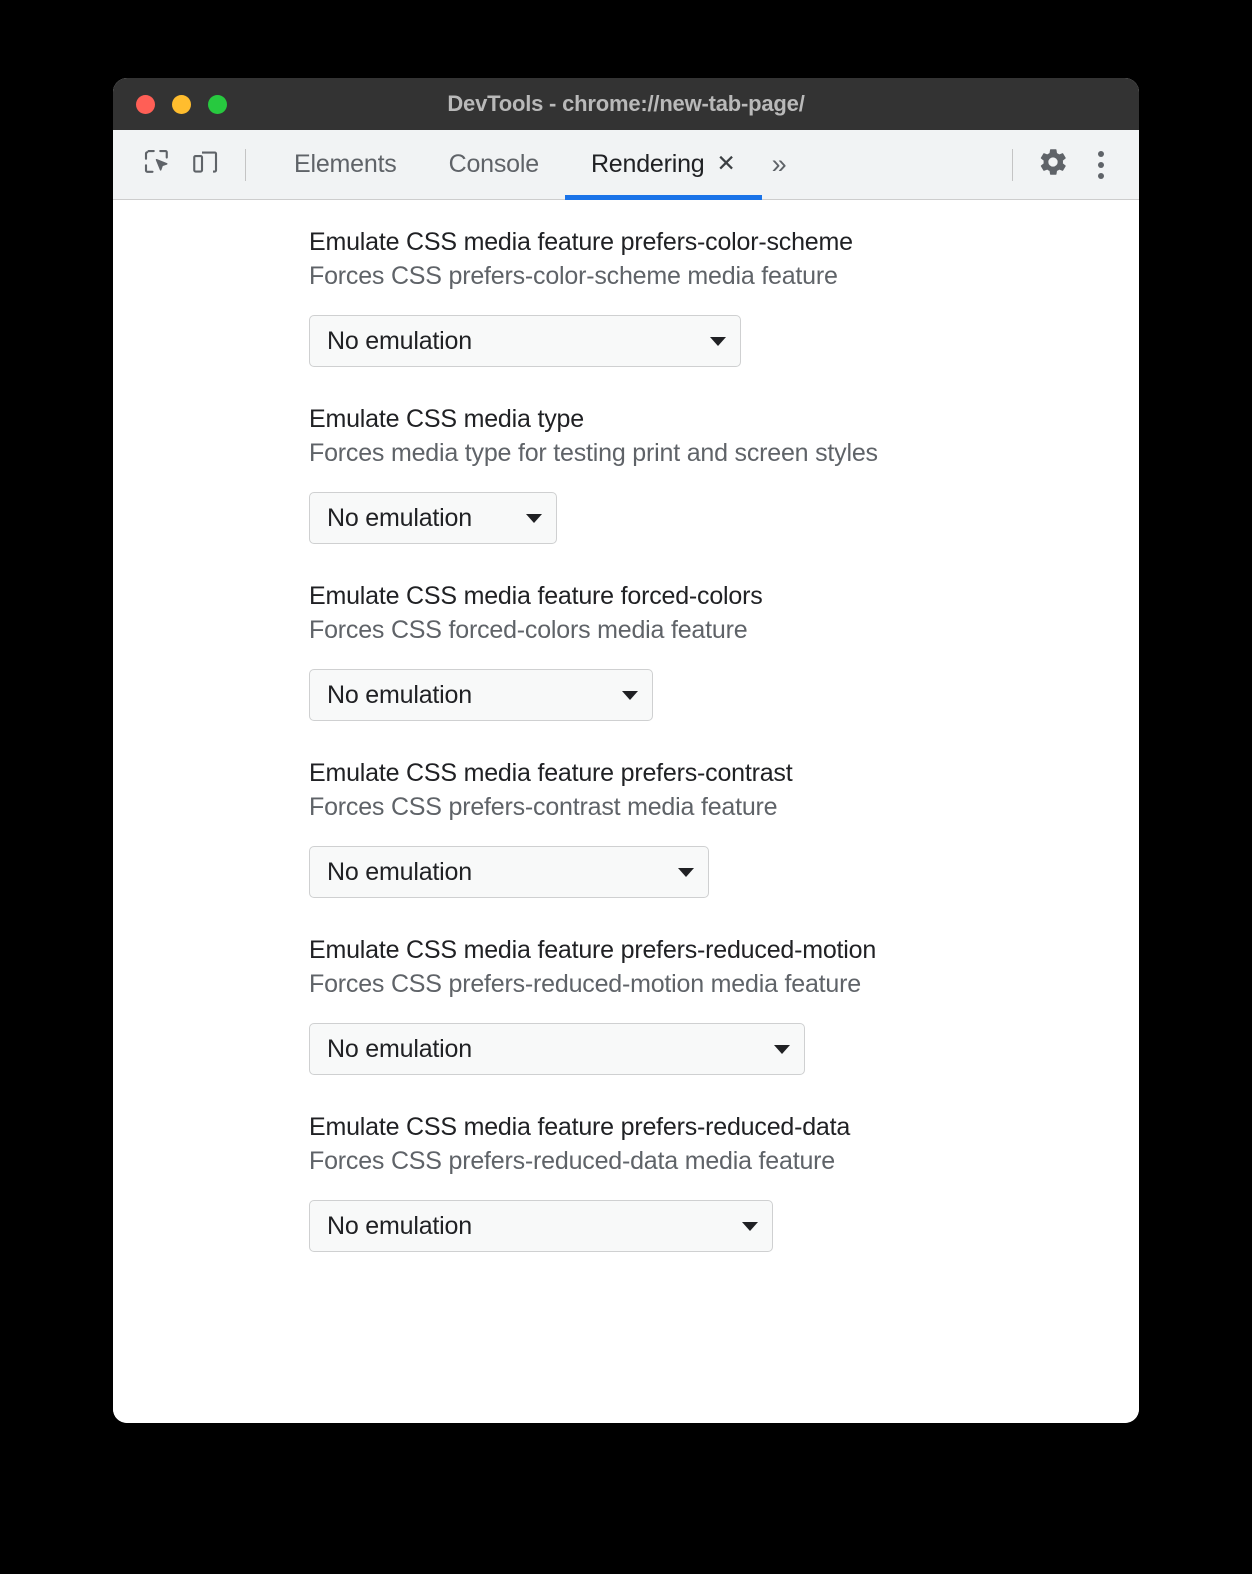 This screenshot has height=1574, width=1252. What do you see at coordinates (1012, 164) in the screenshot?
I see `toolbar-divider-right` at bounding box center [1012, 164].